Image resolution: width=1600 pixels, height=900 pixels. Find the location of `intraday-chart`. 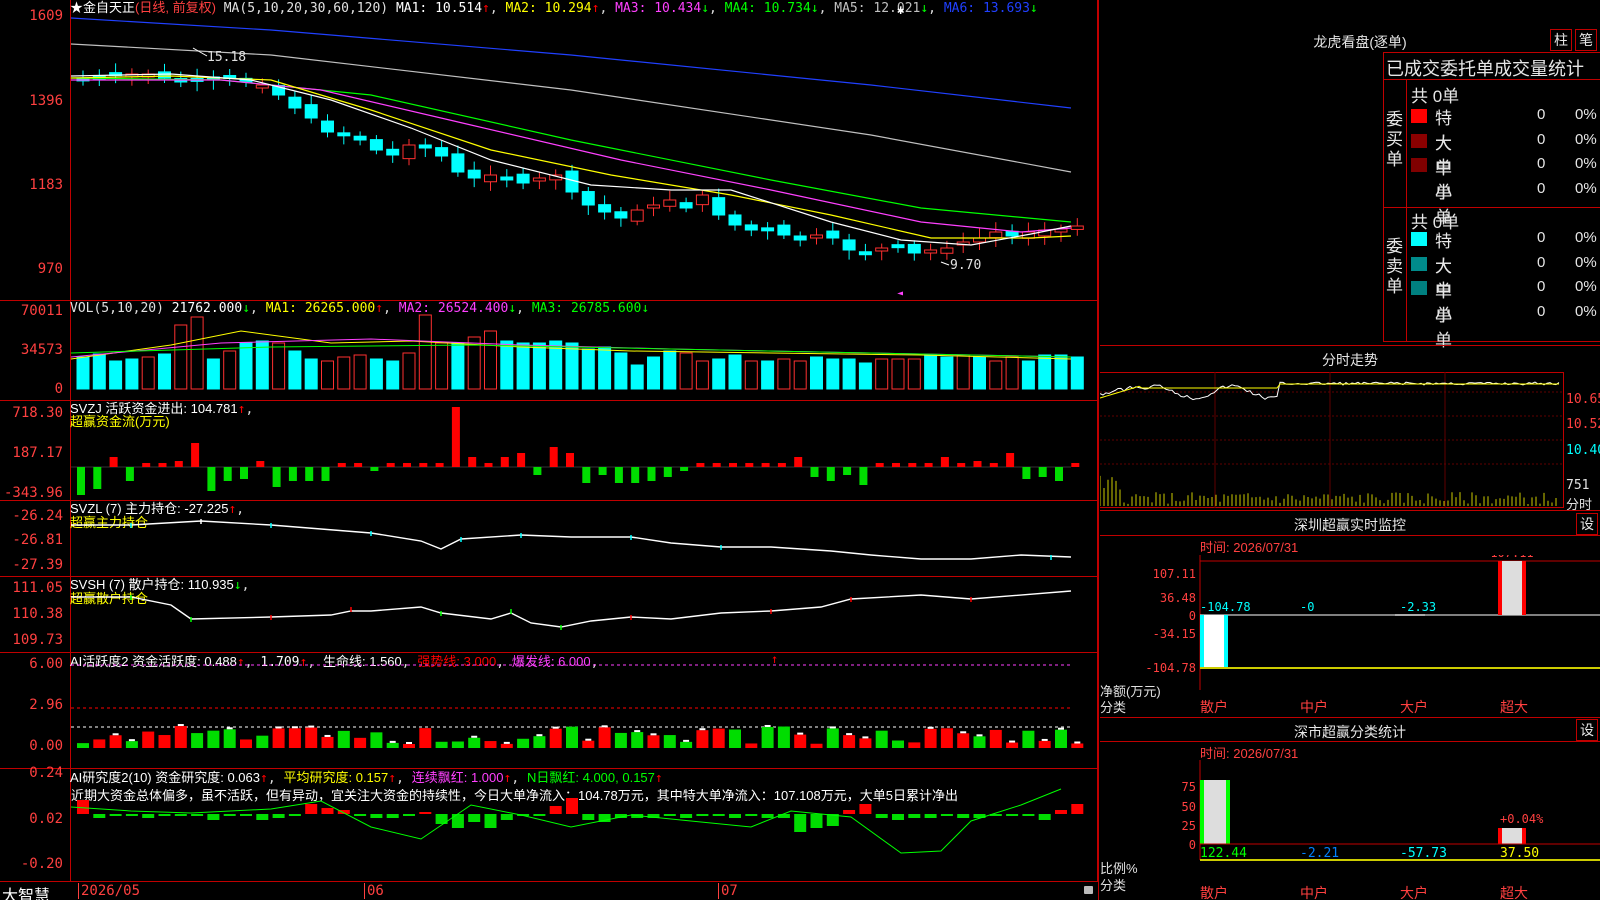

intraday-chart is located at coordinates (1332, 440).